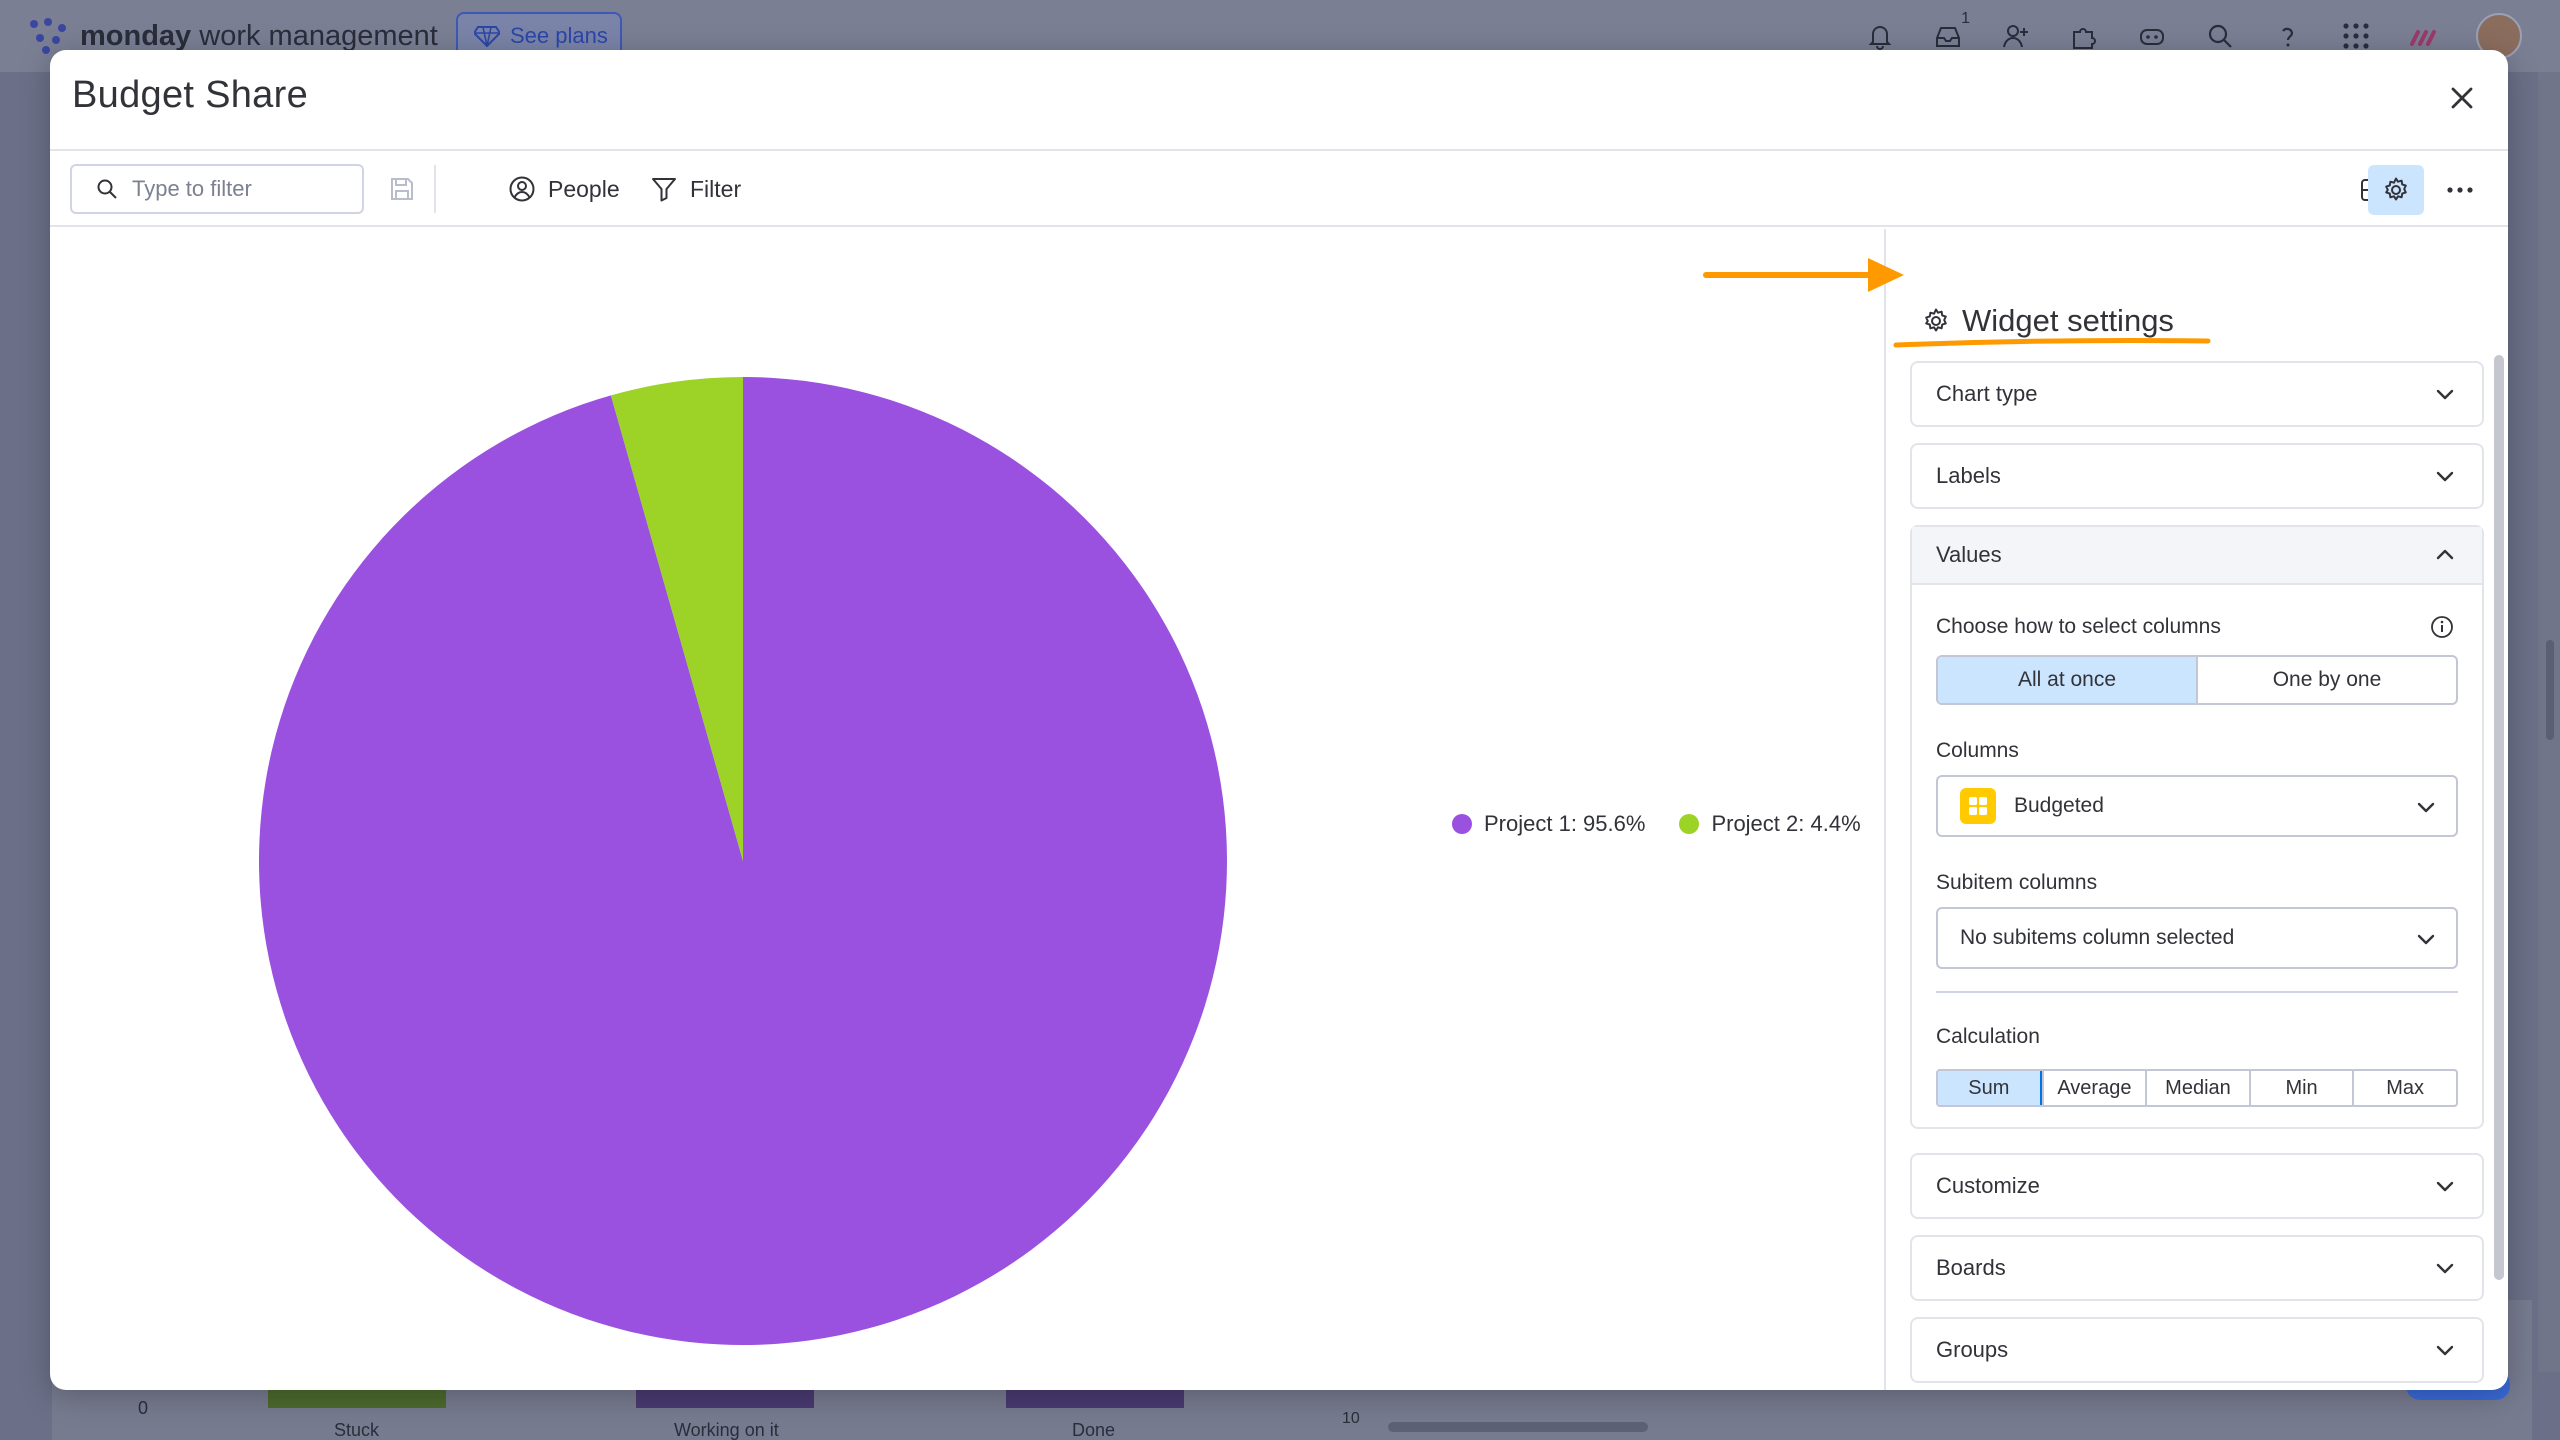 Image resolution: width=2560 pixels, height=1440 pixels. I want to click on help-icon, so click(2288, 36).